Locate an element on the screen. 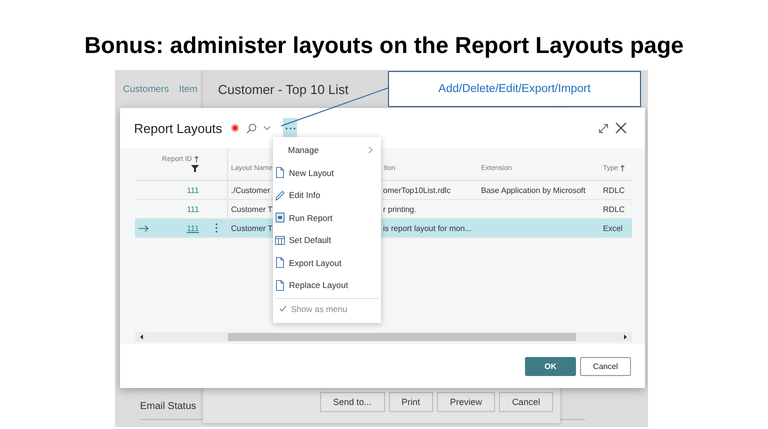  table-cell: r printing. is located at coordinates (399, 209).